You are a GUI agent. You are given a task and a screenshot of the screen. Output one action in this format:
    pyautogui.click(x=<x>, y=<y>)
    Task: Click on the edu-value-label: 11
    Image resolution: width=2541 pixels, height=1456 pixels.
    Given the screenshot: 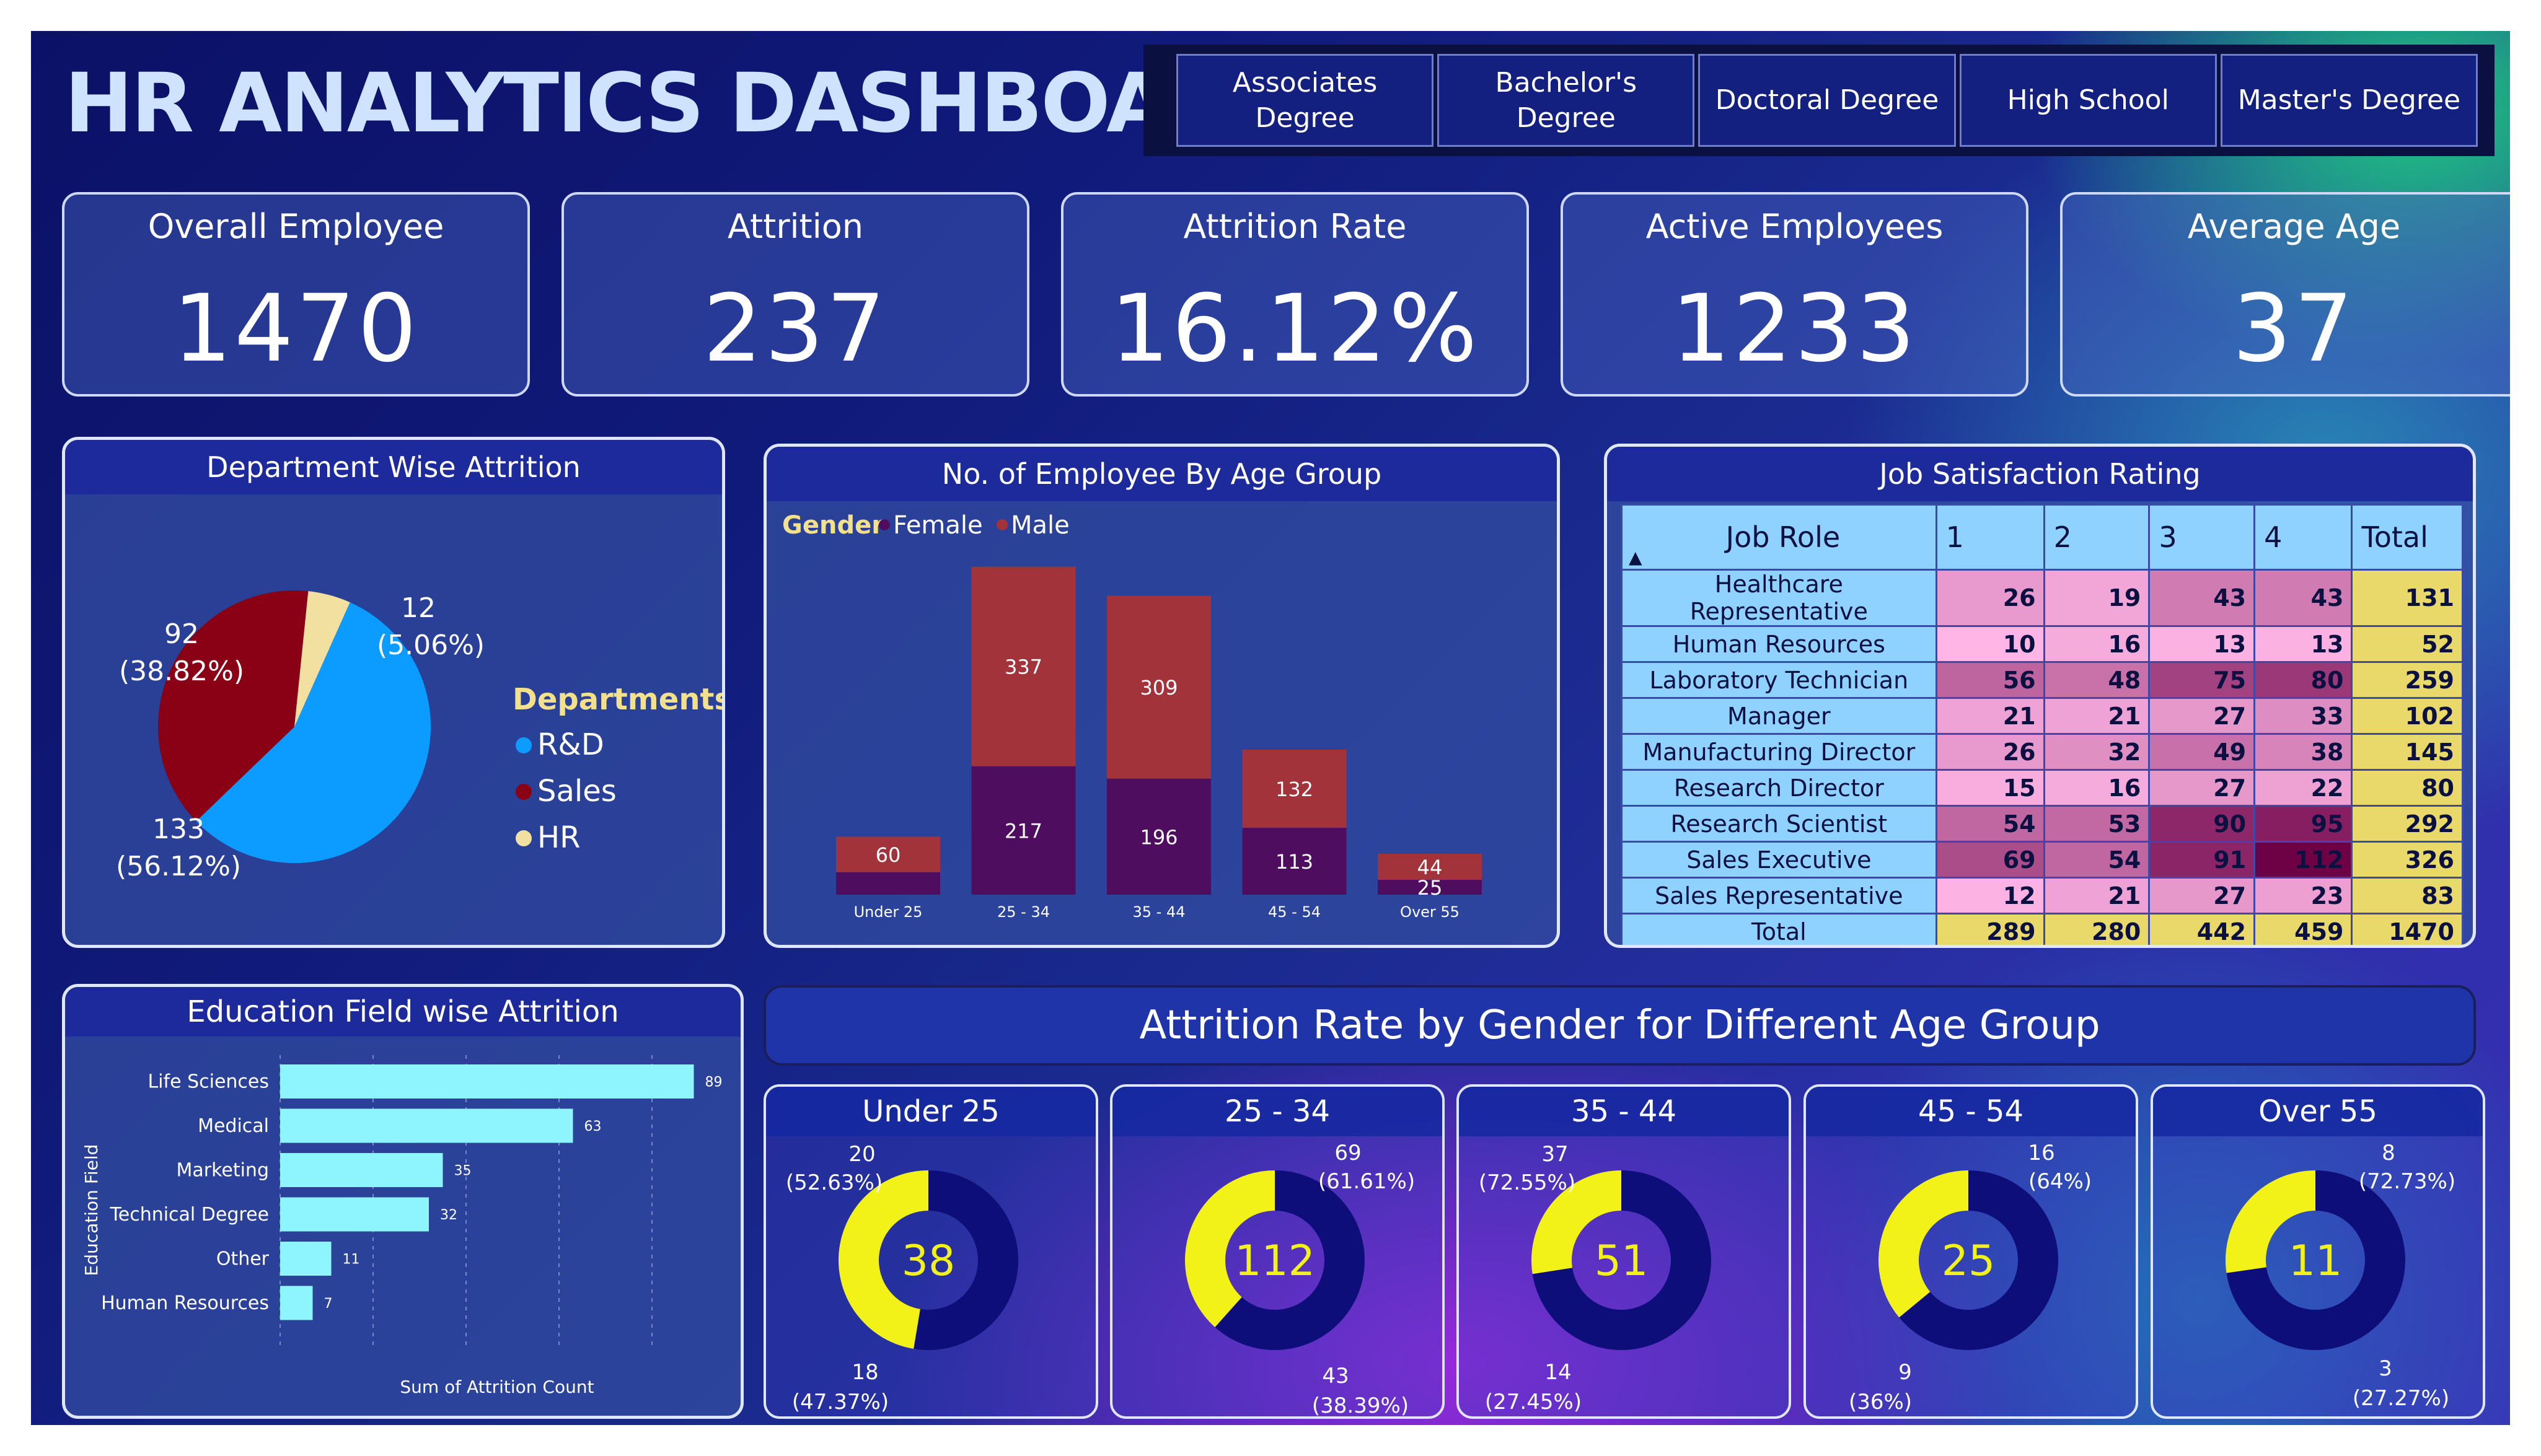 What is the action you would take?
    pyautogui.click(x=351, y=1260)
    